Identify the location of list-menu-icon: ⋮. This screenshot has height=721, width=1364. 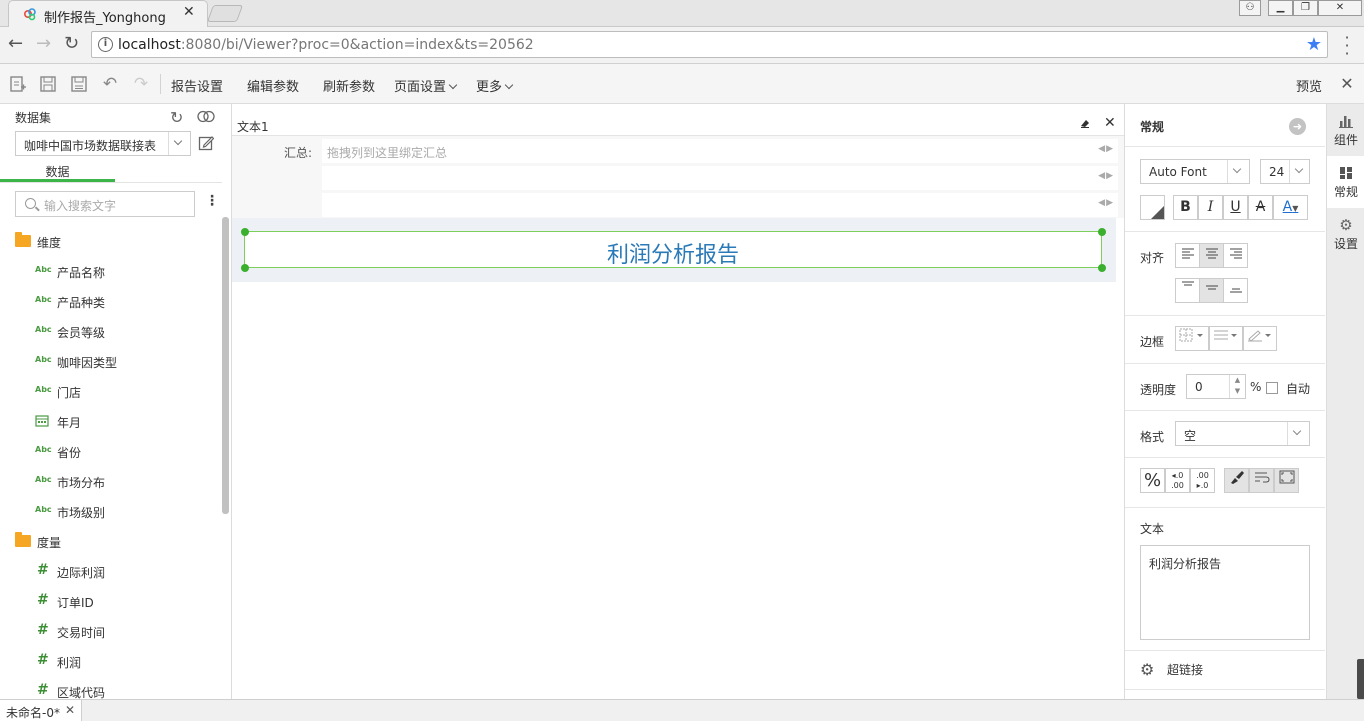
(212, 201).